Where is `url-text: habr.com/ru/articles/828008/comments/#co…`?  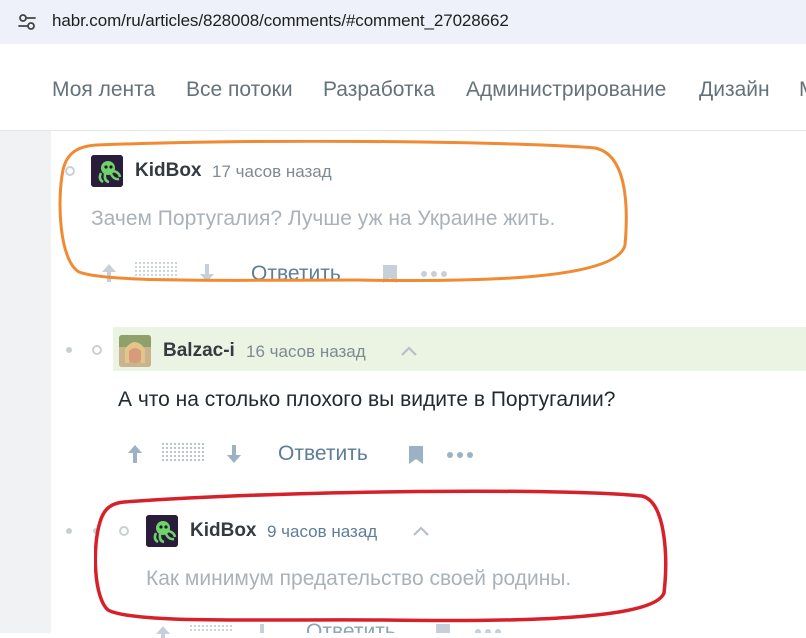
url-text: habr.com/ru/articles/828008/comments/#co… is located at coordinates (280, 21).